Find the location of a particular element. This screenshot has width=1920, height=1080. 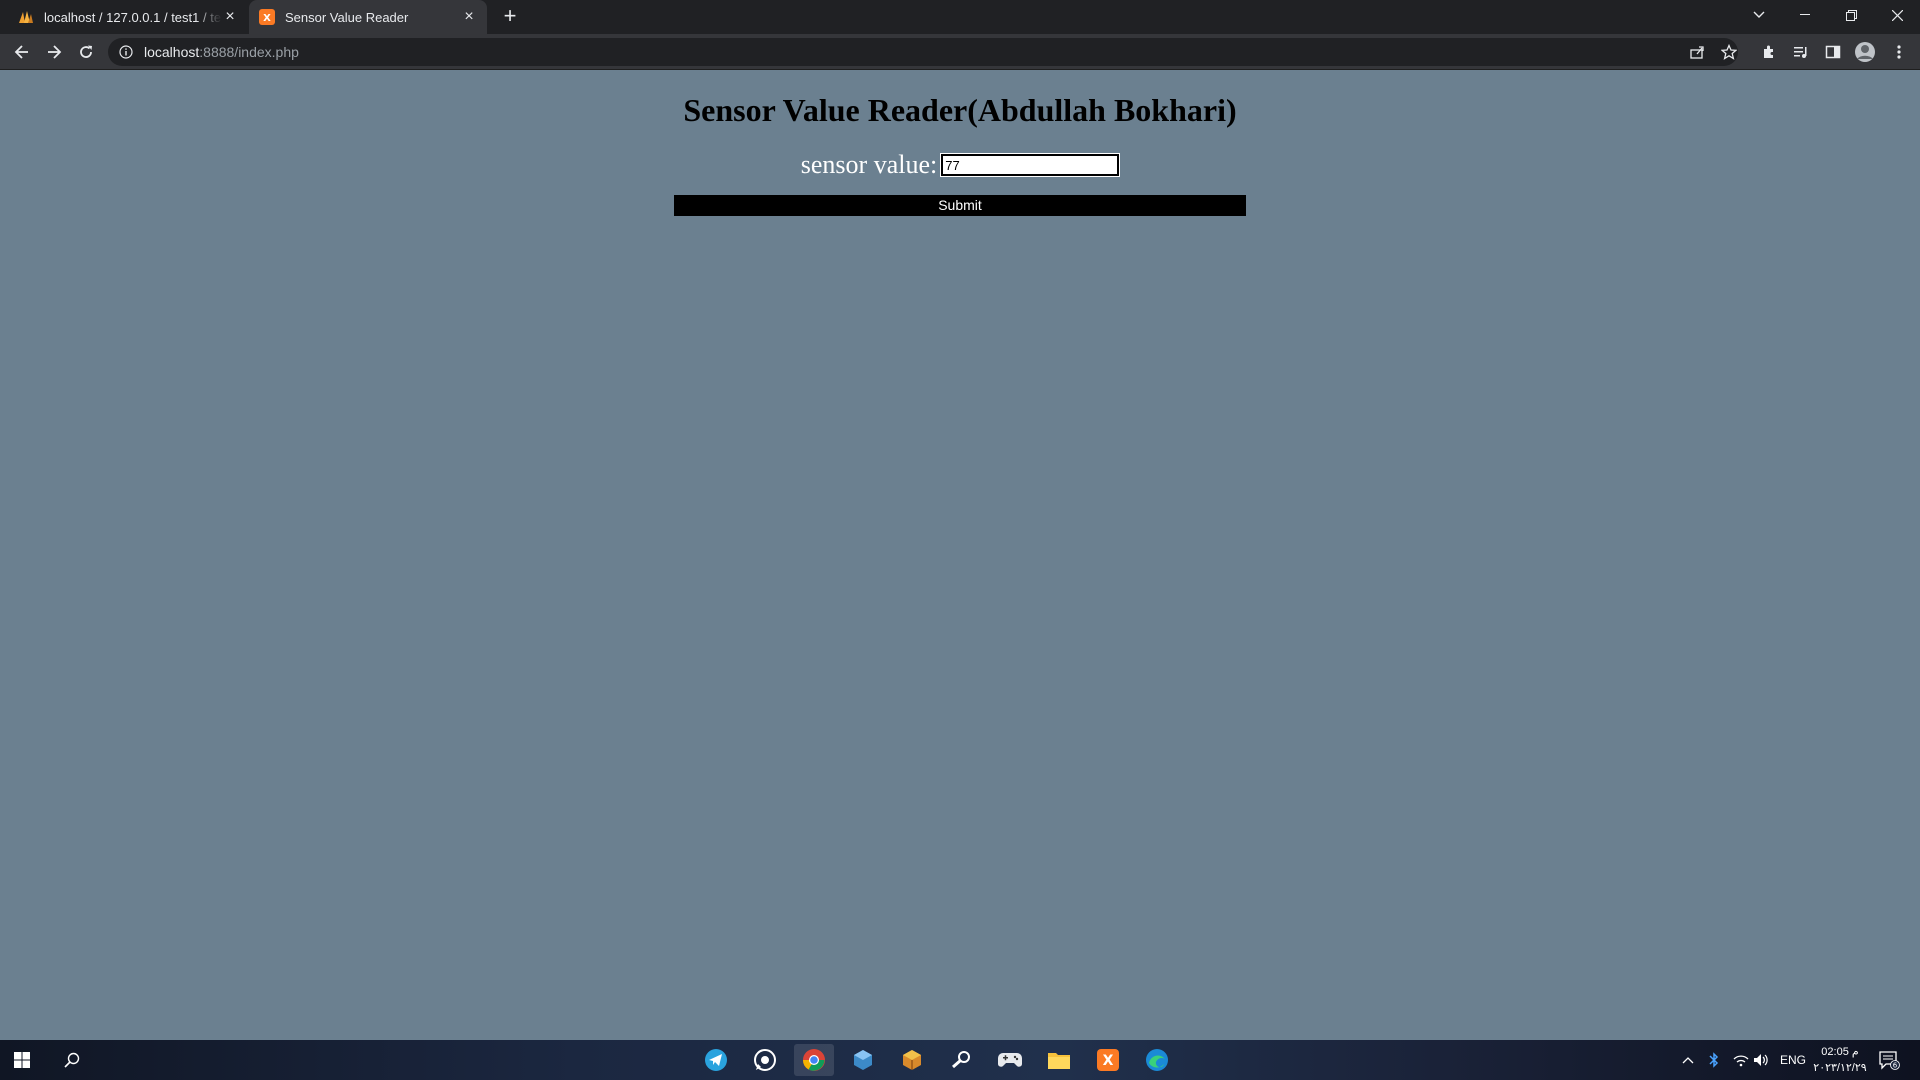

address-bar: localhost:8888/index.php is located at coordinates (923, 52).